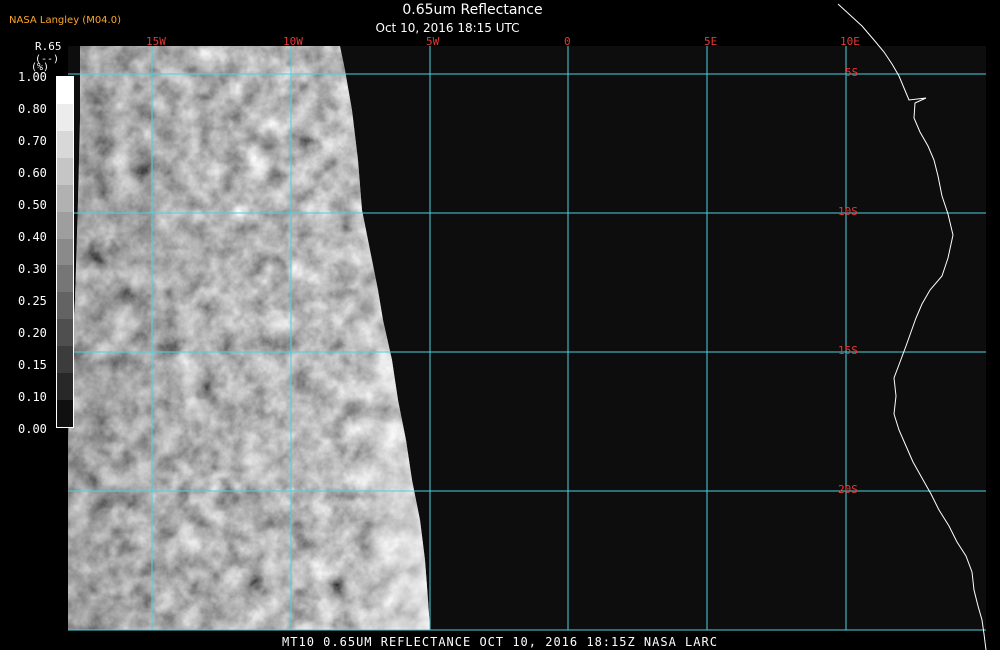 The height and width of the screenshot is (650, 1000). What do you see at coordinates (32, 397) in the screenshot?
I see `legend-tick-label: 0.10` at bounding box center [32, 397].